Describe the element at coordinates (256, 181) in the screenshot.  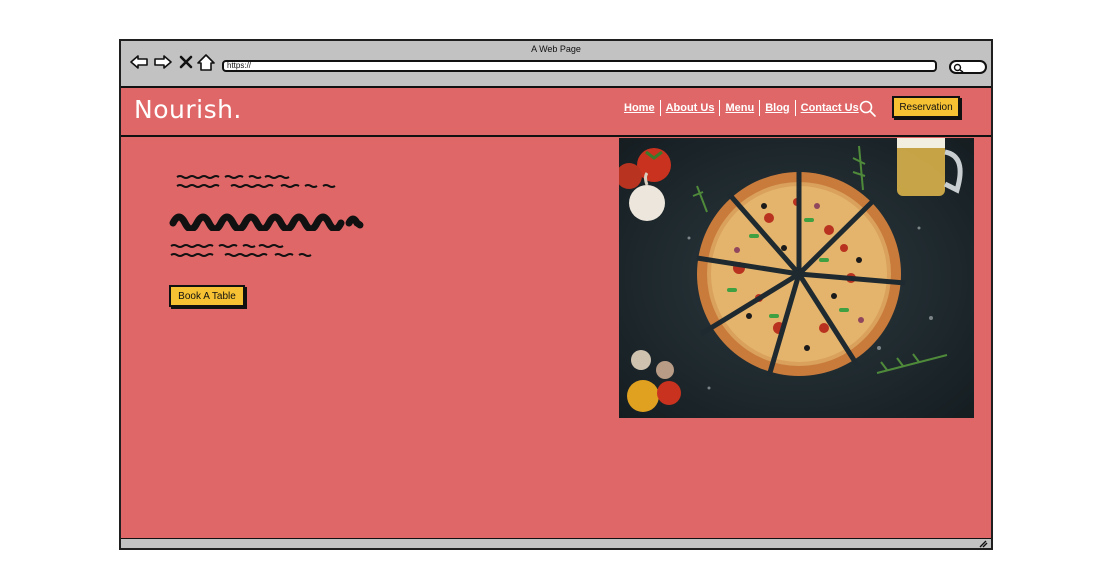
I see `hero-kicker-scribble` at that location.